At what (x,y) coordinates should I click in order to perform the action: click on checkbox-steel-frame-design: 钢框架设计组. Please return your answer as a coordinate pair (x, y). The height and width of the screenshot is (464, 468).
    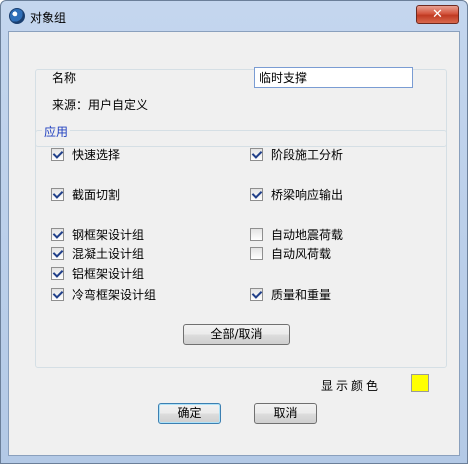
    Looking at the image, I should click on (97, 234).